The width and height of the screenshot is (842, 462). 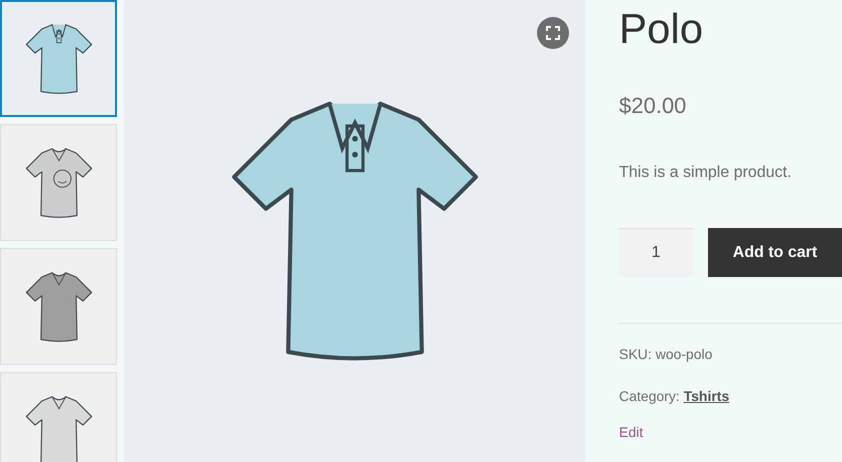 I want to click on expand-icon, so click(x=553, y=33).